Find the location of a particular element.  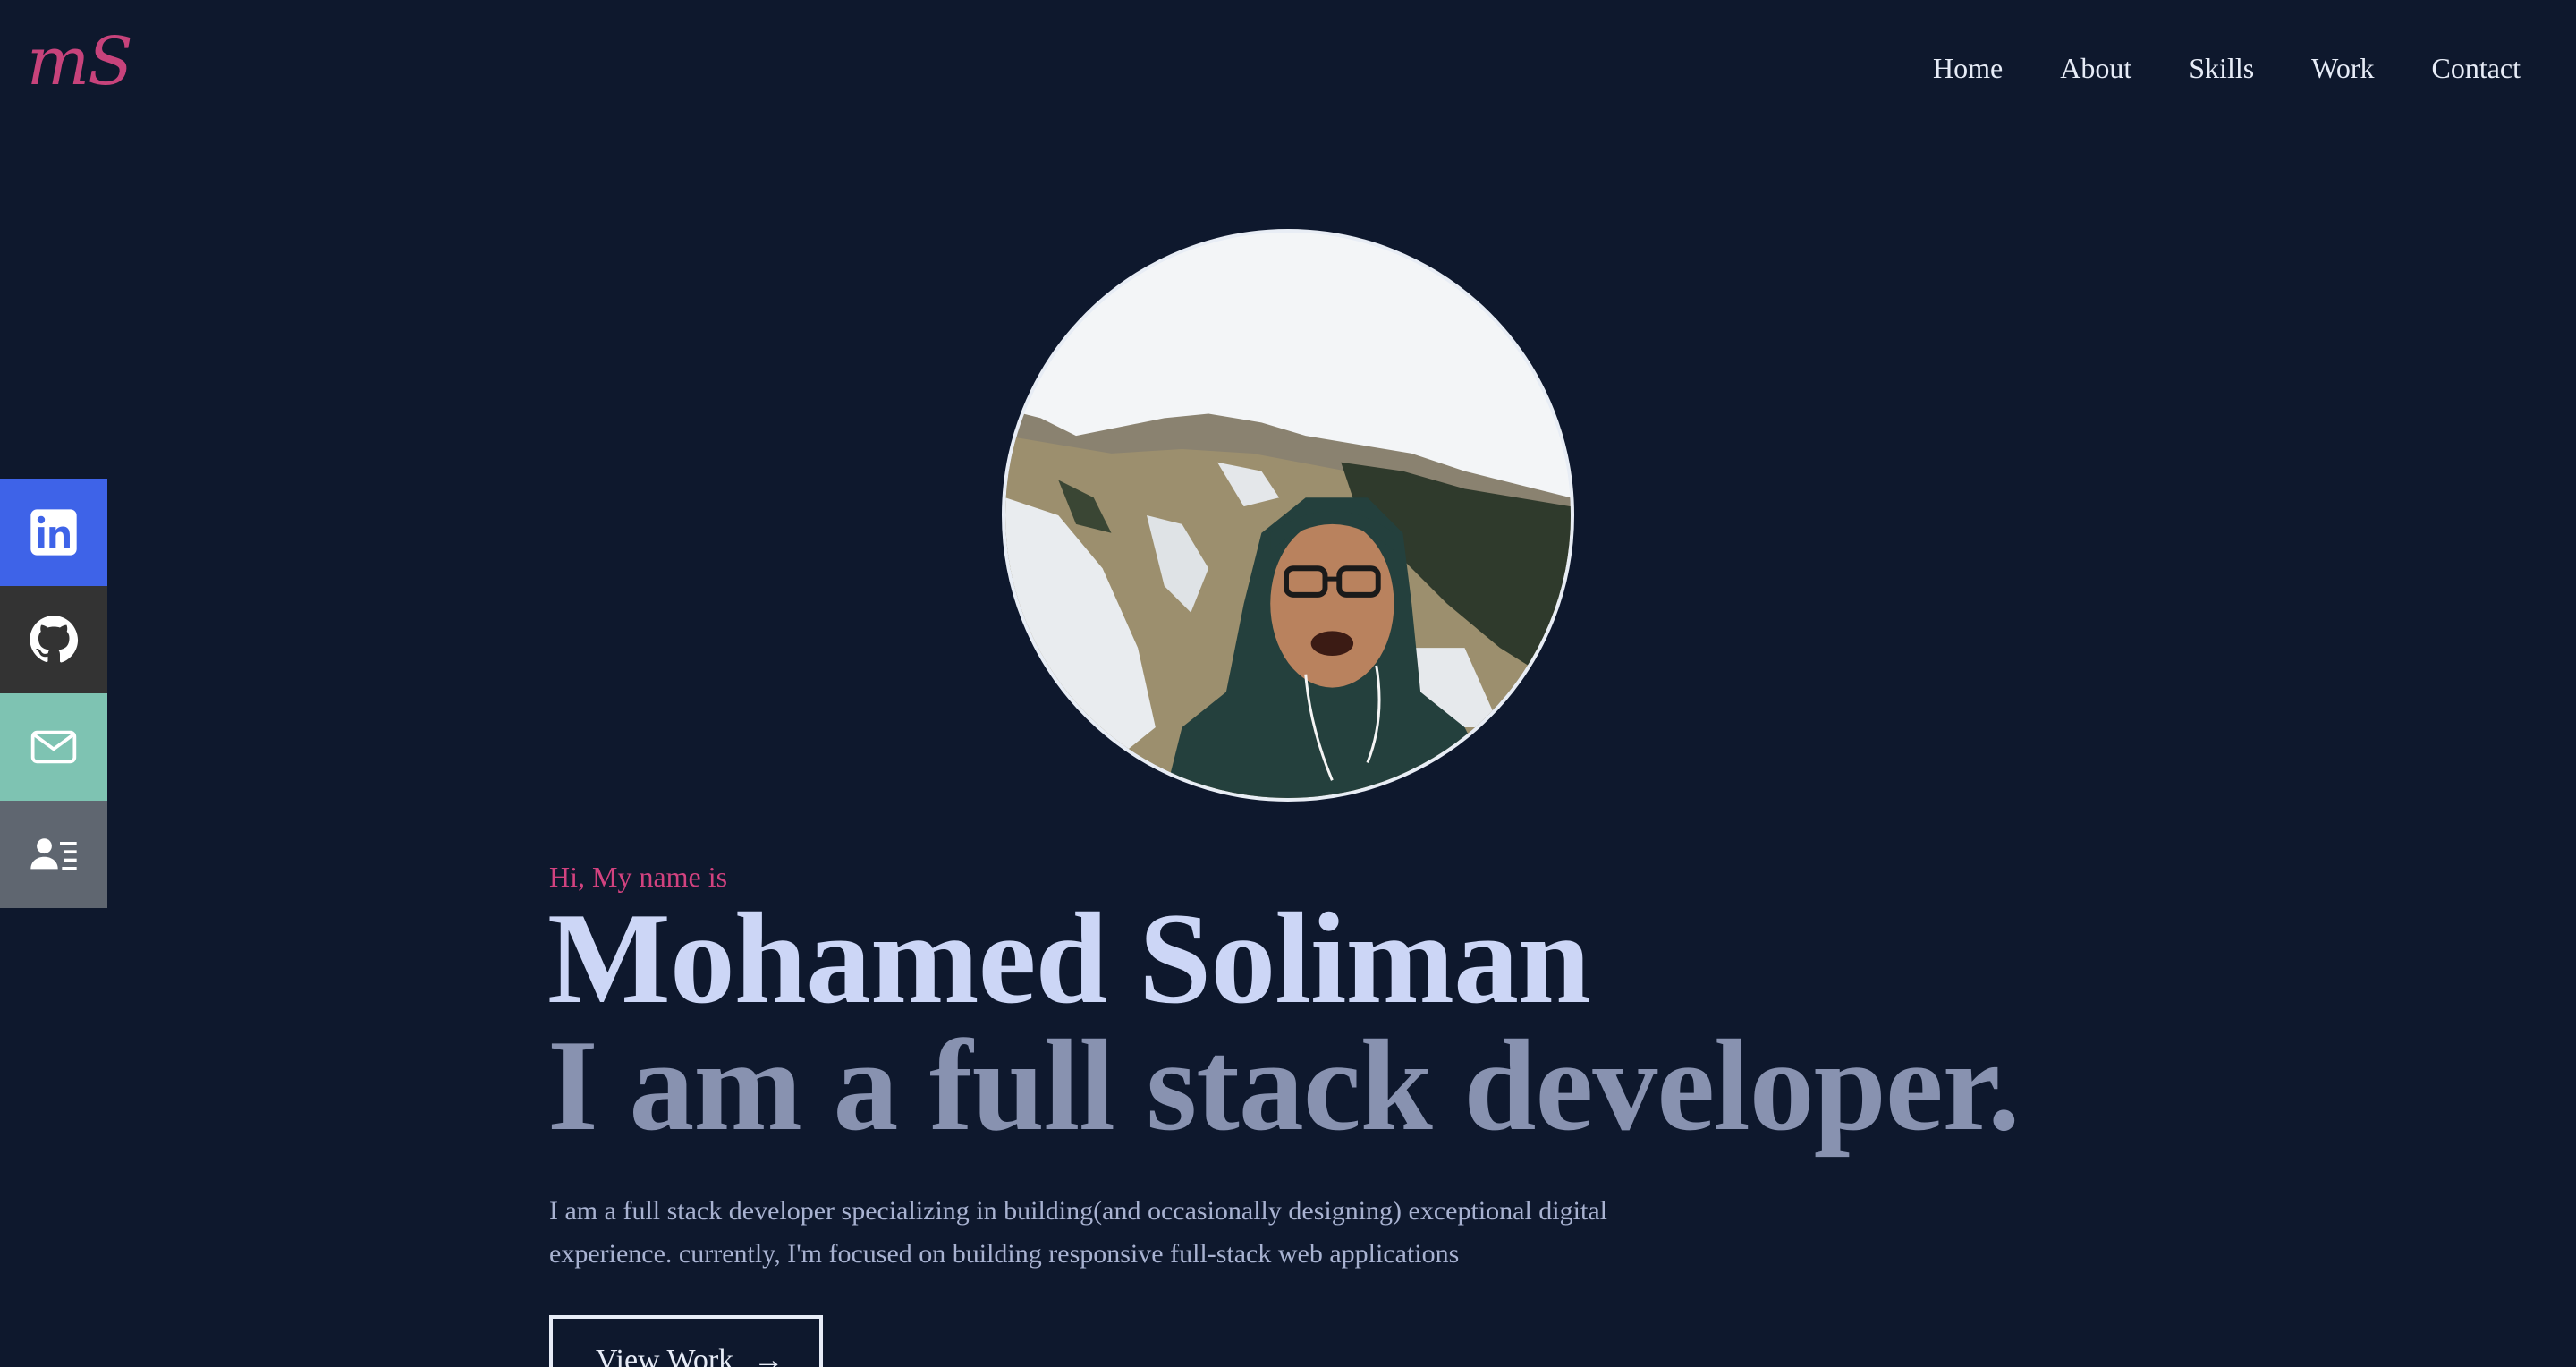

hero-name: Mohamed Soliman is located at coordinates (1068, 959).